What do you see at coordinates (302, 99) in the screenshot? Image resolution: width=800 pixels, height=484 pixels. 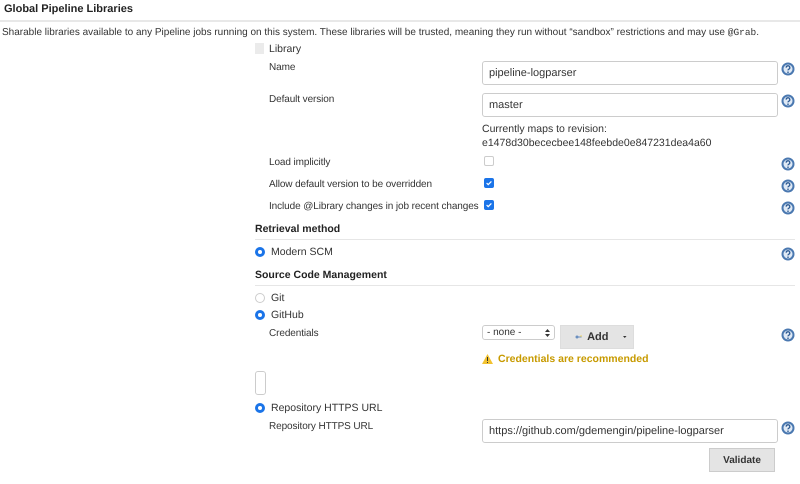 I see `field-label: Default version` at bounding box center [302, 99].